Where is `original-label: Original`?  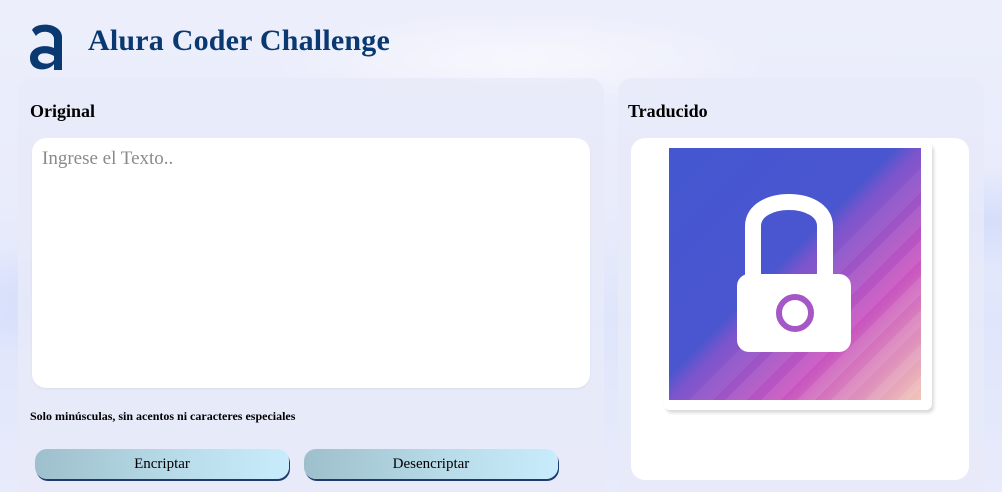
original-label: Original is located at coordinates (63, 111).